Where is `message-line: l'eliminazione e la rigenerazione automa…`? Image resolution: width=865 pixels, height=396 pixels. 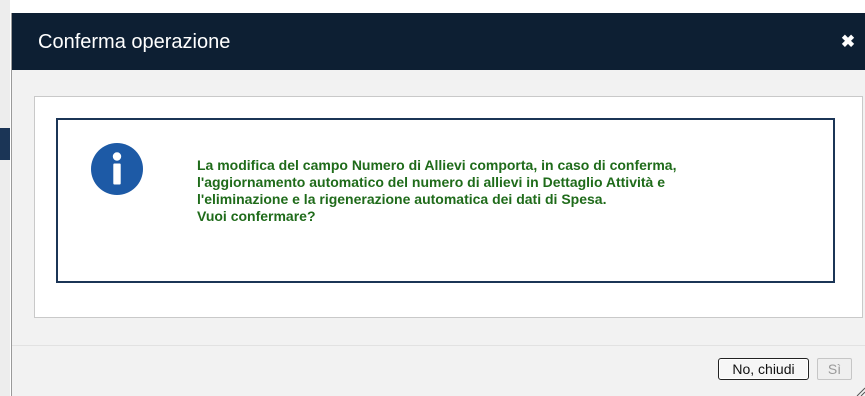 message-line: l'eliminazione e la rigenerazione automa… is located at coordinates (402, 199).